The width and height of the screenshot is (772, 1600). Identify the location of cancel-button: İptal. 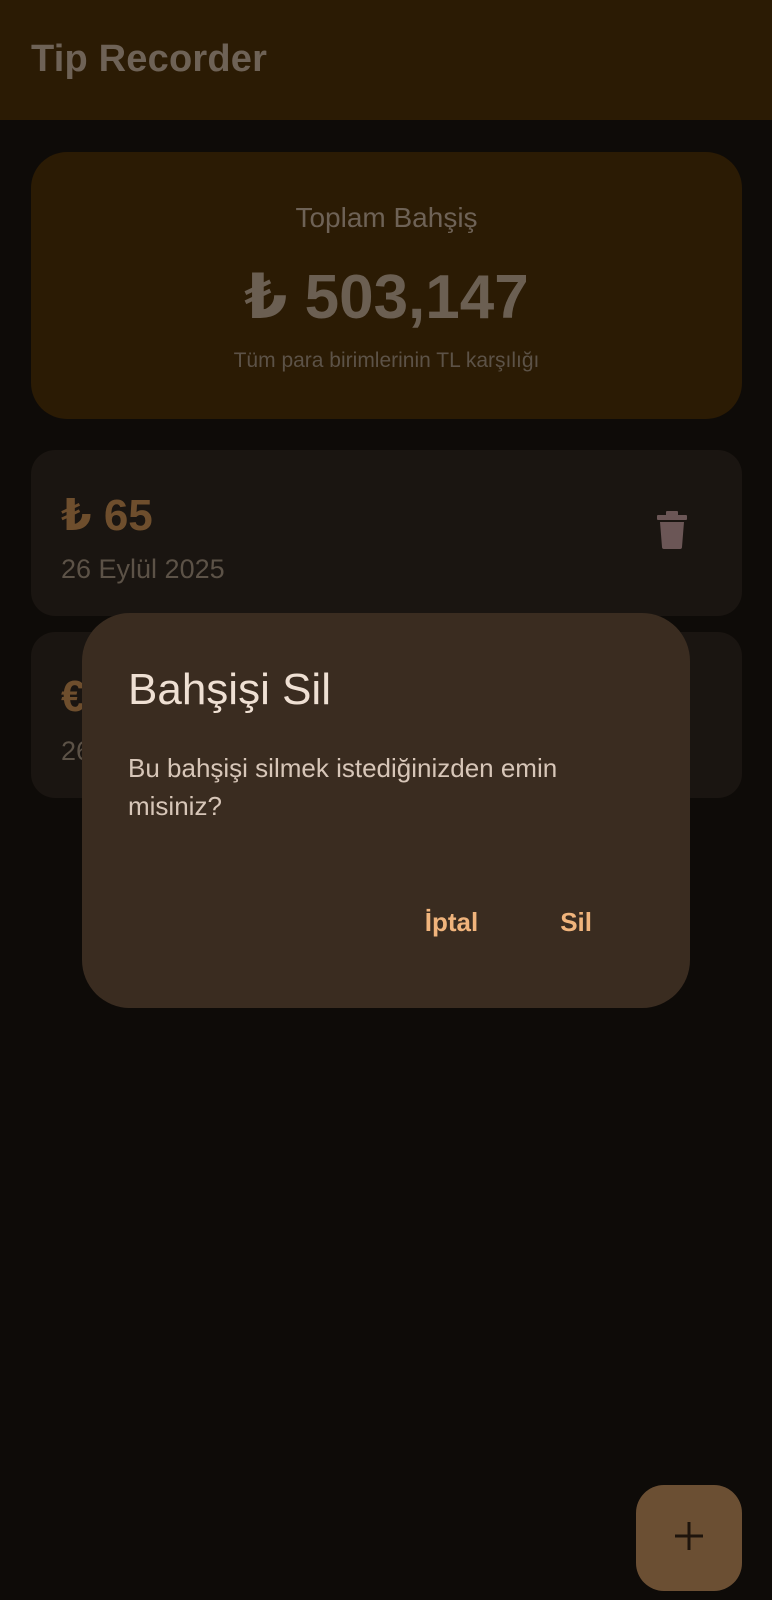
(451, 922).